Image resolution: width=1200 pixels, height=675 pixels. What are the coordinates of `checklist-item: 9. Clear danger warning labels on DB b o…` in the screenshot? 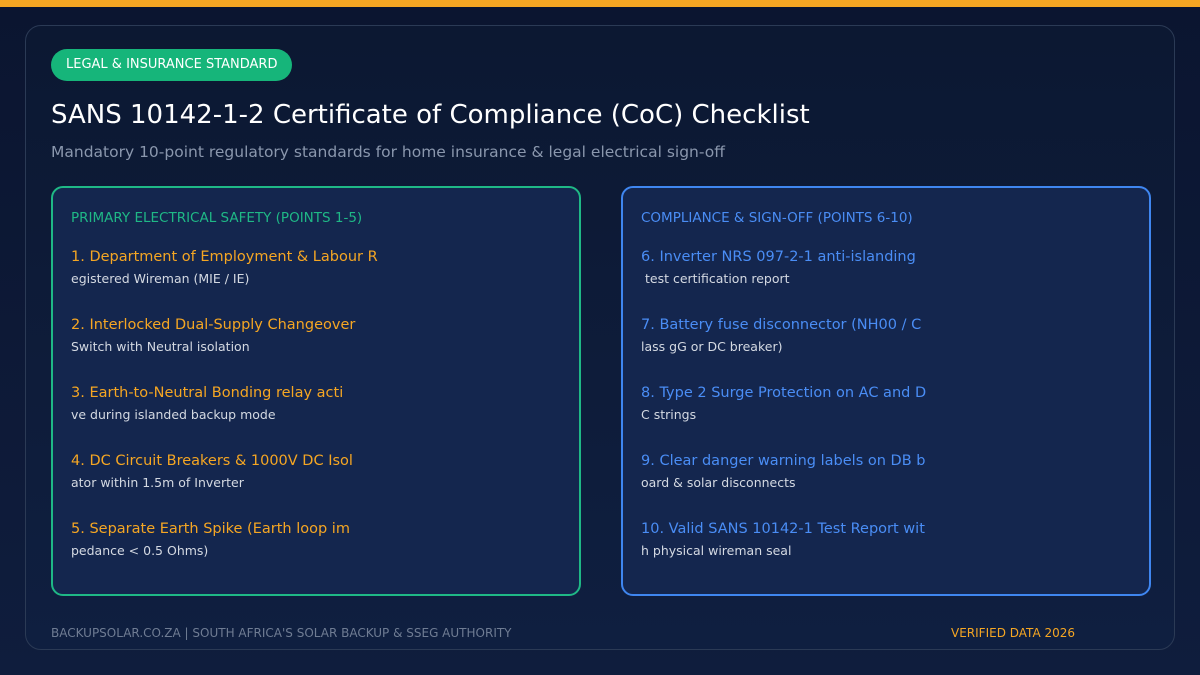 It's located at (886, 471).